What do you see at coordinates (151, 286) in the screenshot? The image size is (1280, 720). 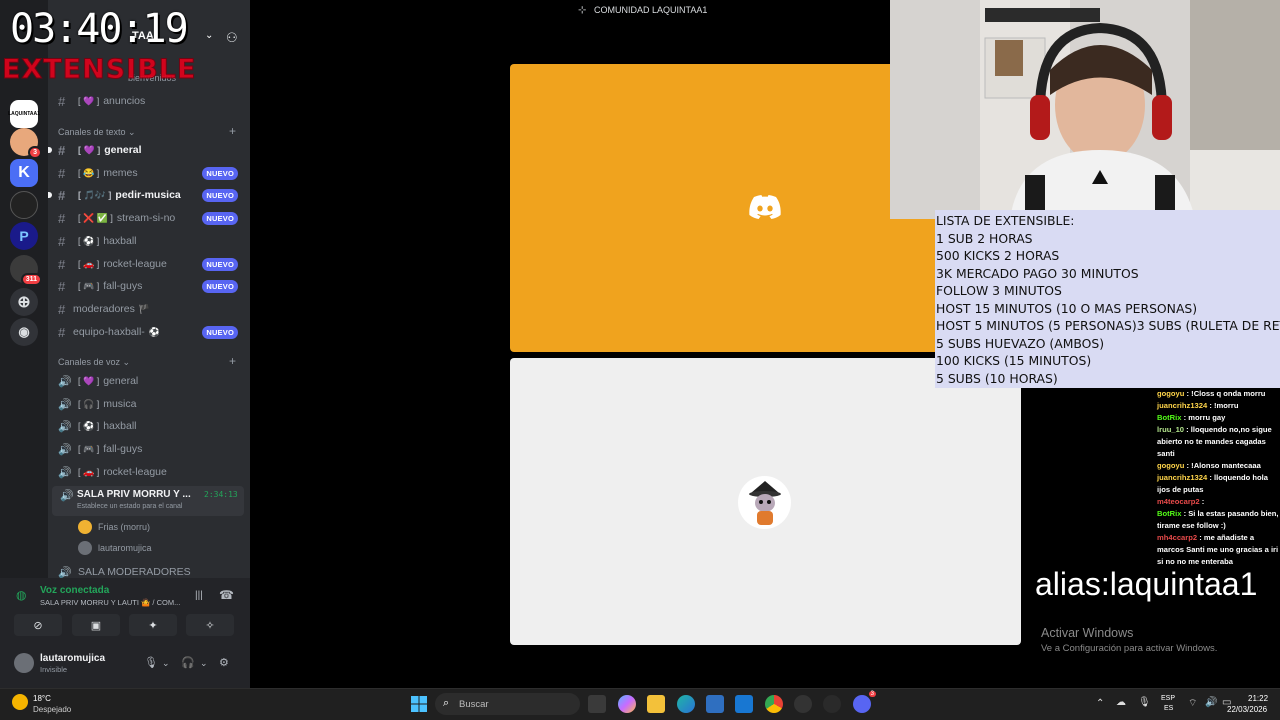 I see `channel-fall-guys: # [ 🎮 ] fall-guys NUEVO` at bounding box center [151, 286].